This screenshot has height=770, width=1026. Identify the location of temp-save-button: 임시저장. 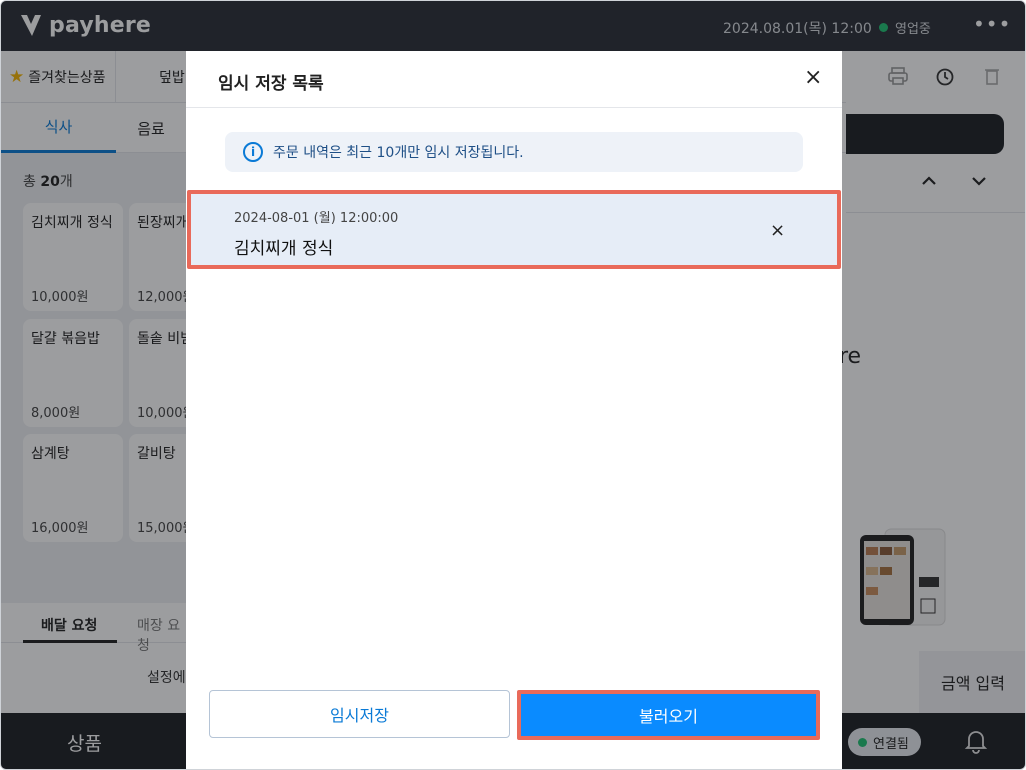
(359, 714).